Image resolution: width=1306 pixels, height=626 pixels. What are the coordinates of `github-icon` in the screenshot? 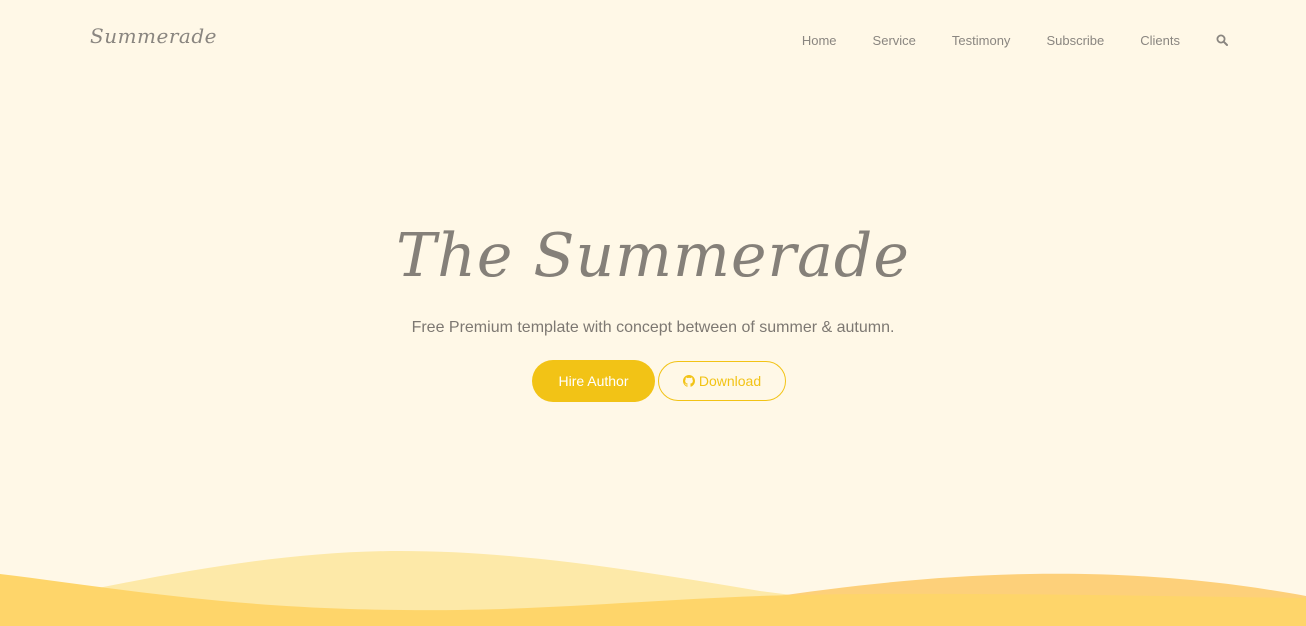 It's located at (688, 381).